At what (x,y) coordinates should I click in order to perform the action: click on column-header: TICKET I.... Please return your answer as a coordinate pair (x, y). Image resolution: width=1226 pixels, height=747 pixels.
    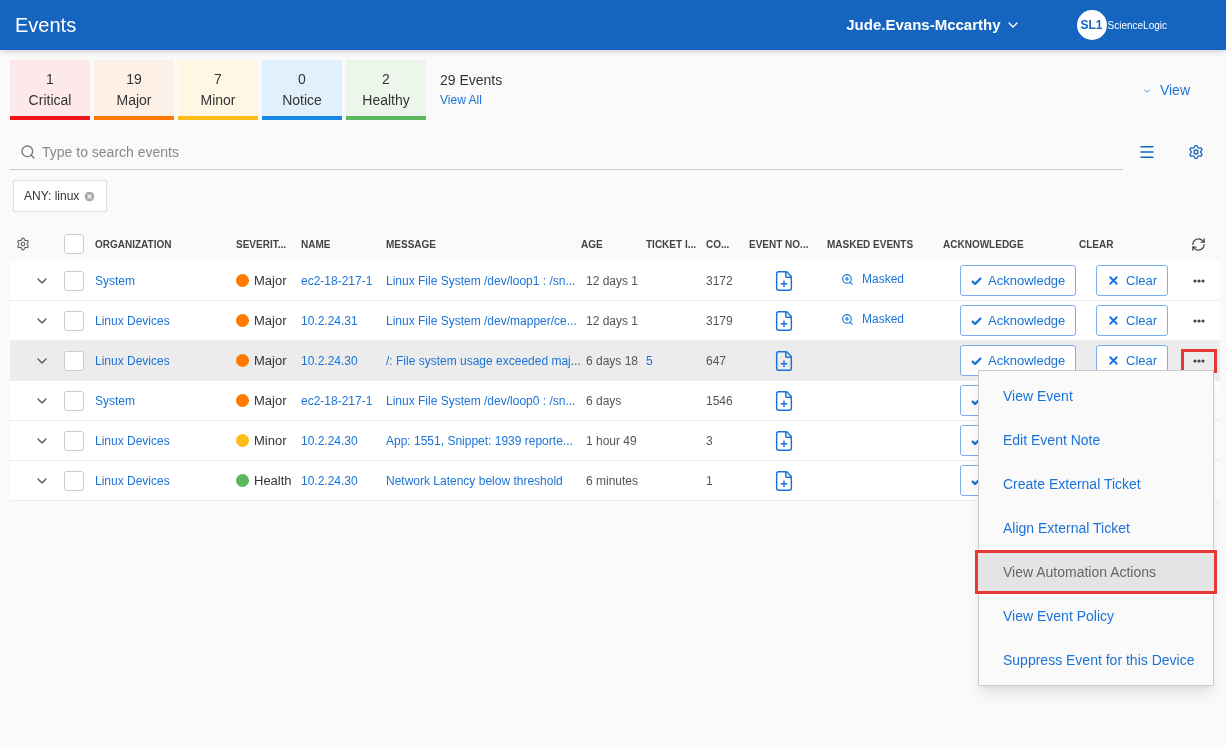
    Looking at the image, I should click on (676, 244).